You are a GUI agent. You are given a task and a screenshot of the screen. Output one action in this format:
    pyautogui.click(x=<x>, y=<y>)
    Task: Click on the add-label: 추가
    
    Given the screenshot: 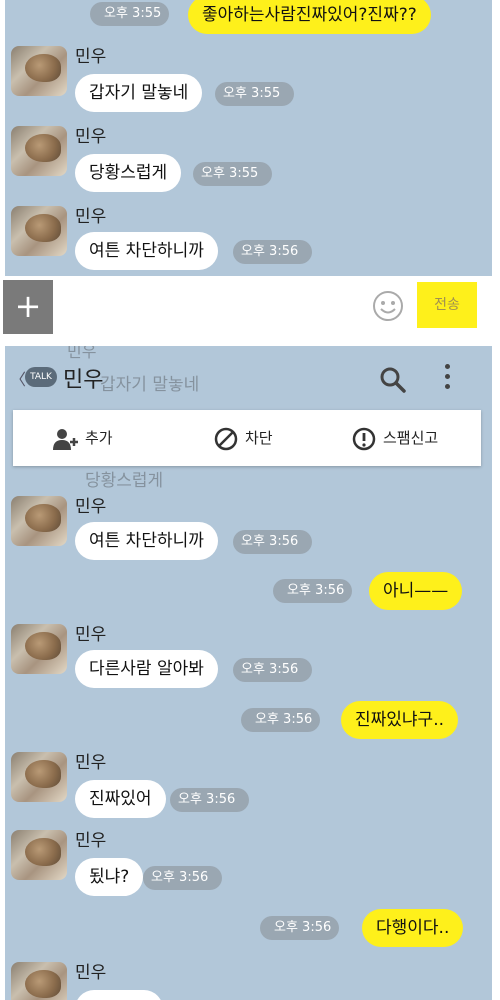 What is the action you would take?
    pyautogui.click(x=99, y=438)
    